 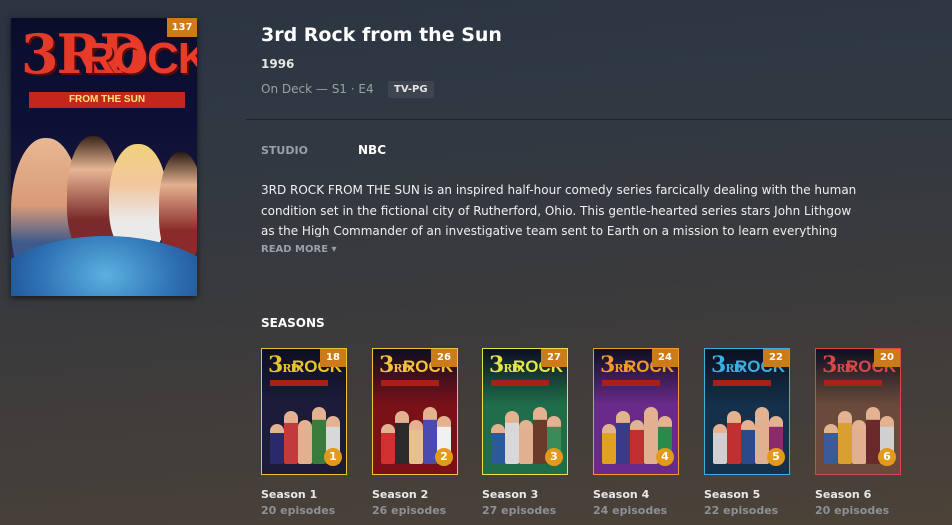 What do you see at coordinates (599, 119) in the screenshot?
I see `divider` at bounding box center [599, 119].